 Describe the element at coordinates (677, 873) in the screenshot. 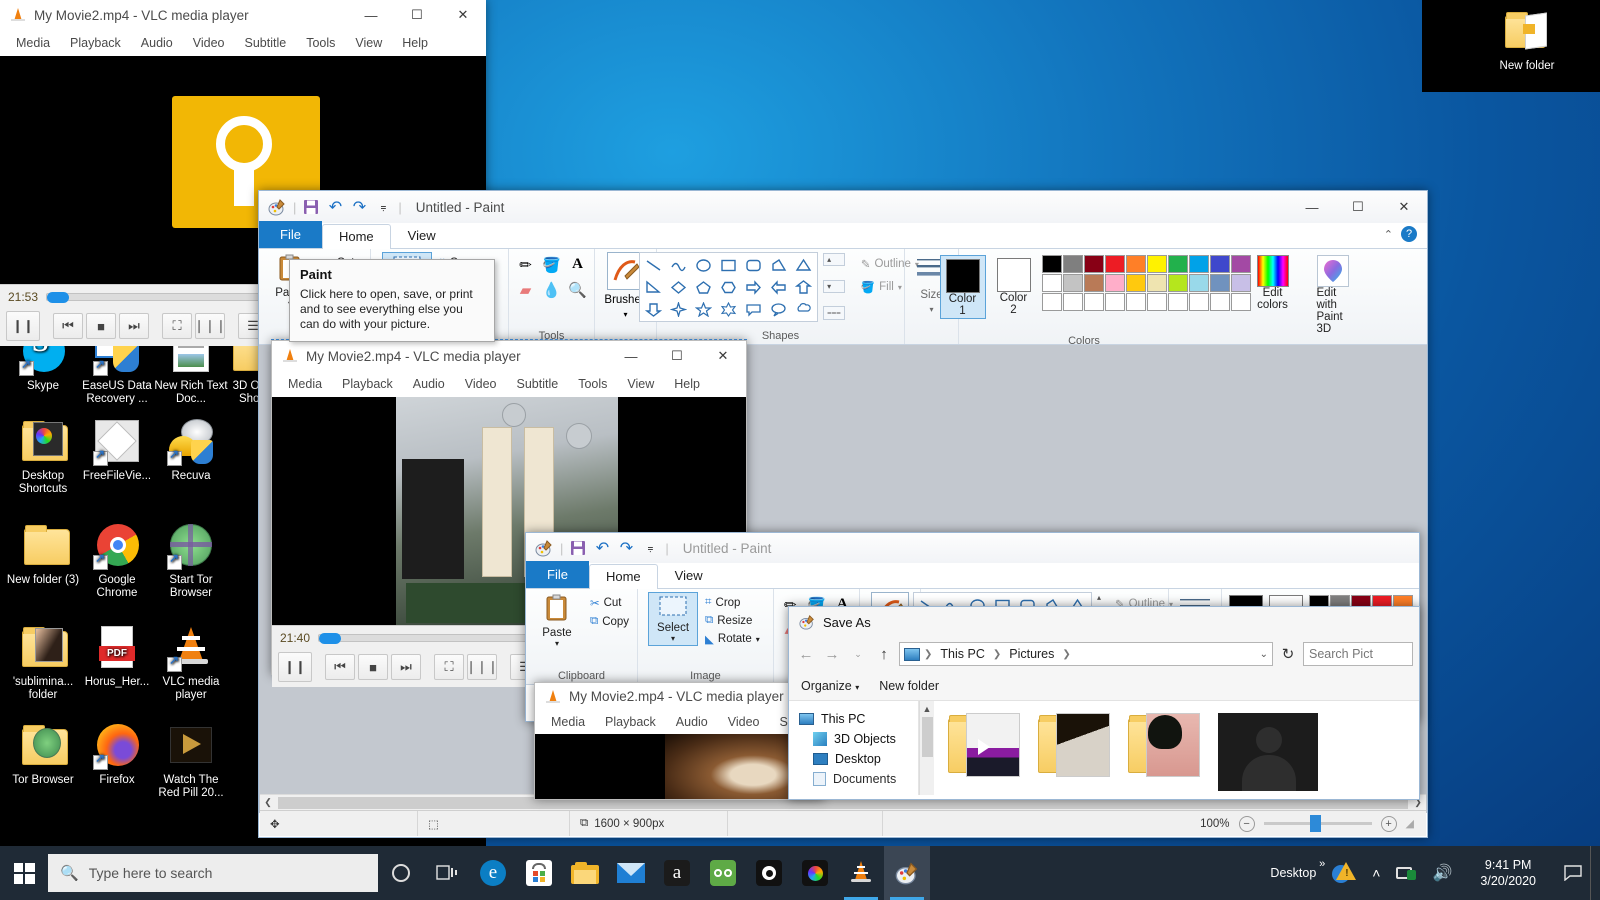

I see `amazon-icon: a` at that location.